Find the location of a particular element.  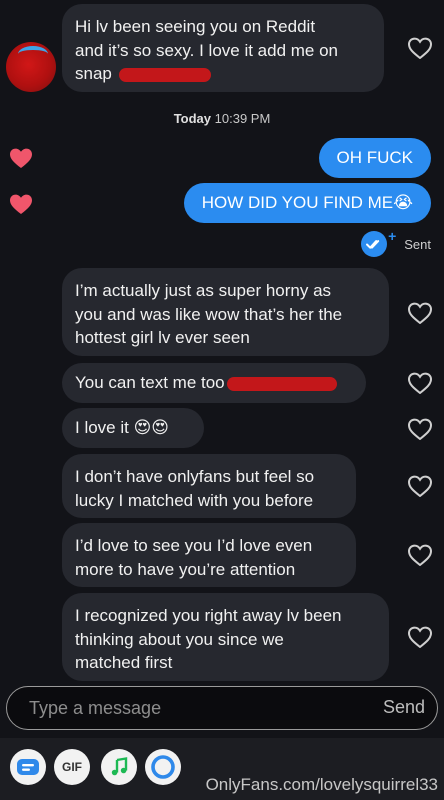

message-line: hottest girl lv ever seen is located at coordinates (162, 337).